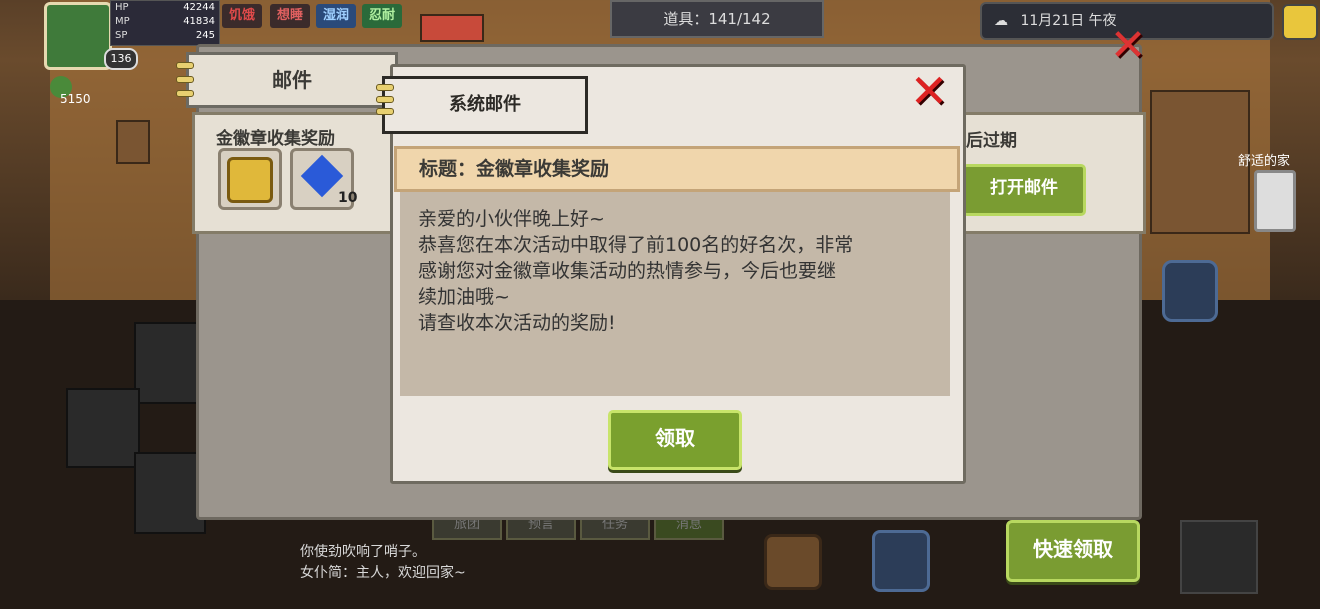  What do you see at coordinates (517, 323) in the screenshot?
I see `mail-body-line: 请查收本次活动的奖励!` at bounding box center [517, 323].